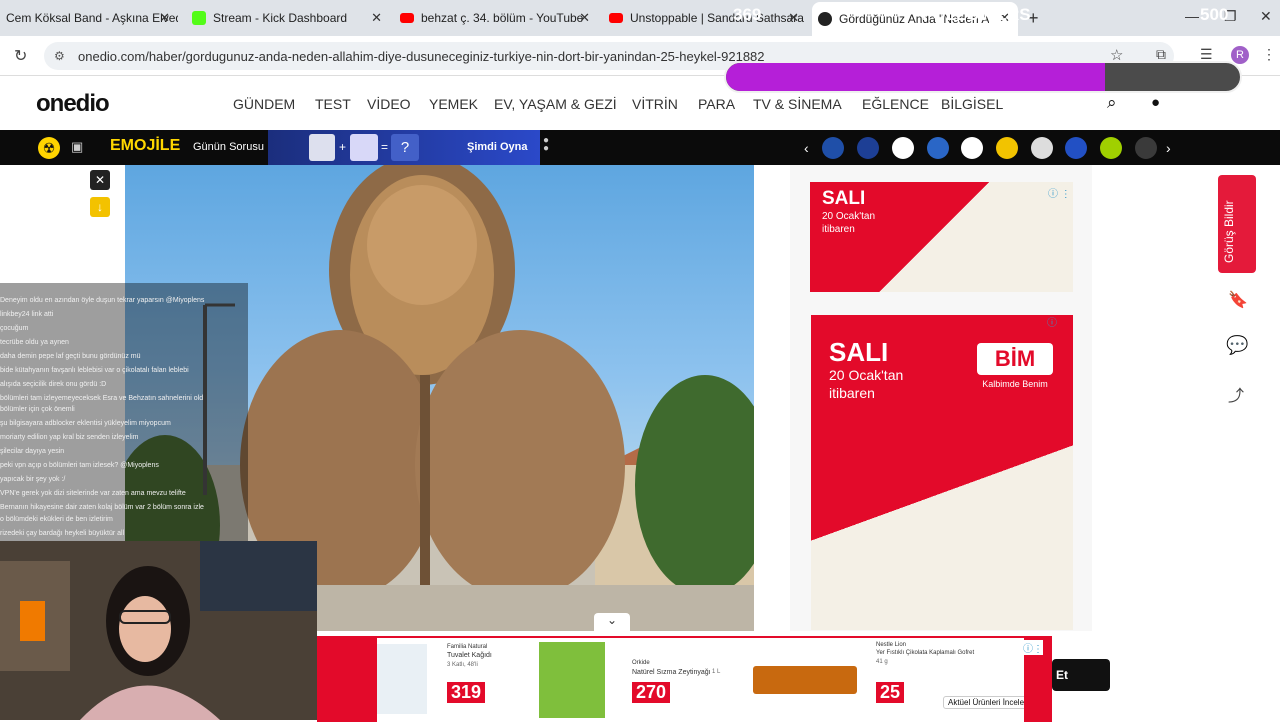  Describe the element at coordinates (1052, 321) in the screenshot. I see `ad-info-icon-2: ⓘ` at that location.